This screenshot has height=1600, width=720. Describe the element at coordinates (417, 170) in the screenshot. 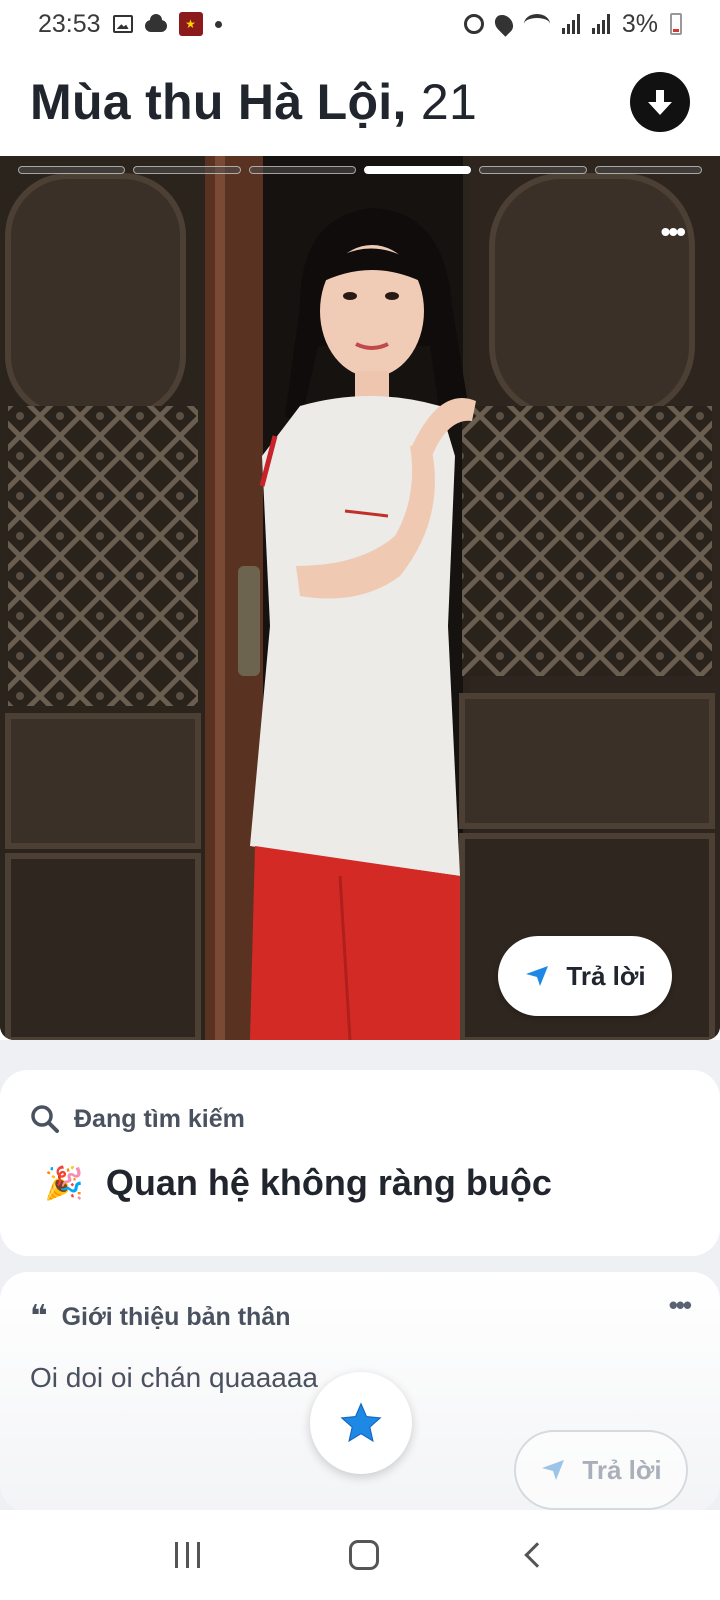

I see `photo-progress-segment-active` at that location.